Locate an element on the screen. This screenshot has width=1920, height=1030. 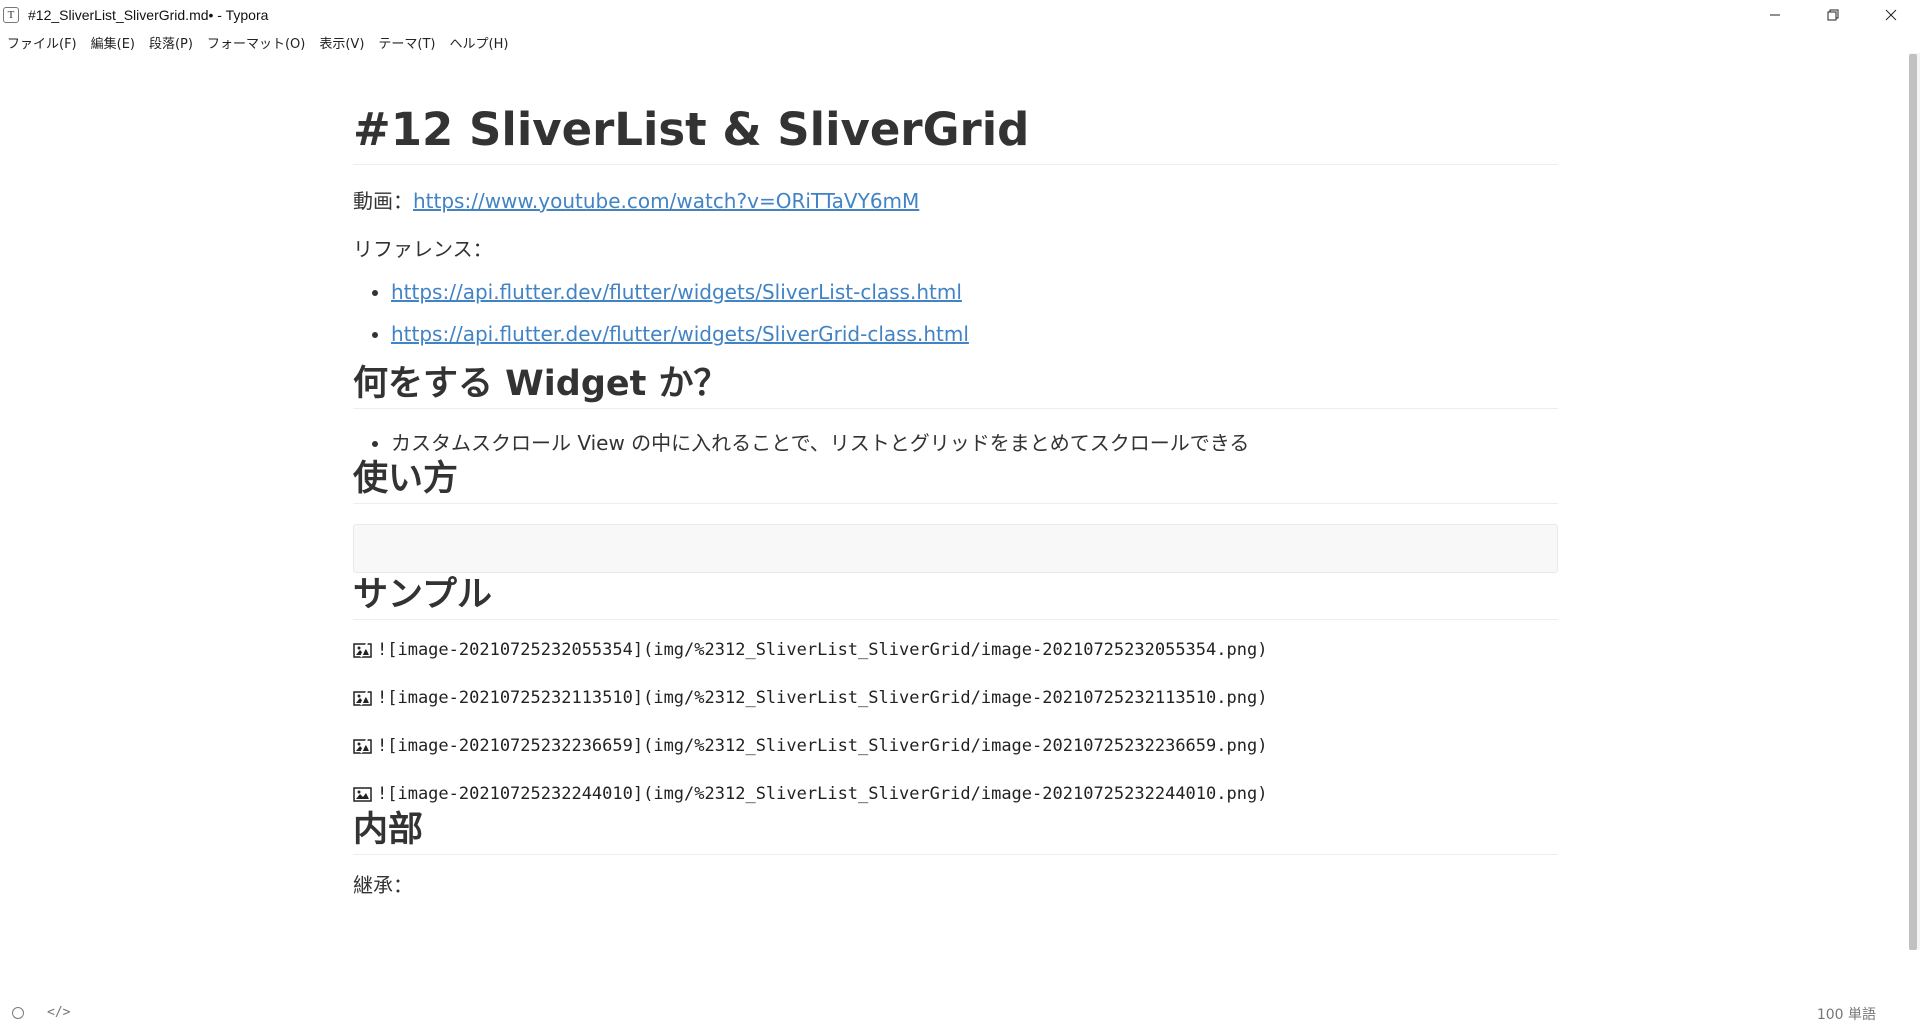
menu-format: フォーマット(O) is located at coordinates (256, 42).